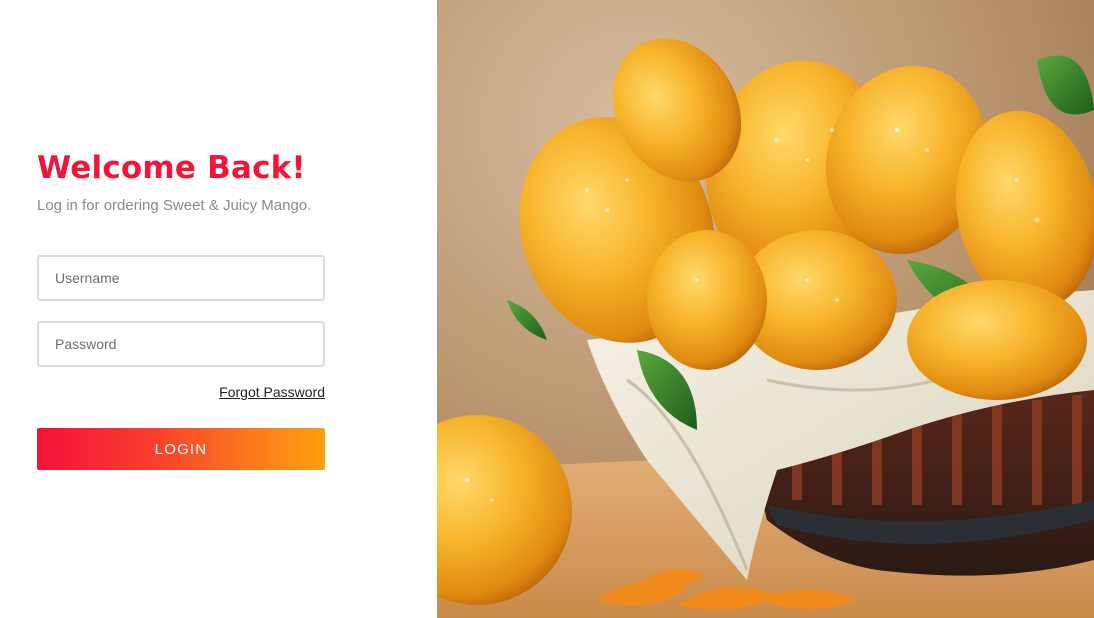  I want to click on username-input, so click(181, 278).